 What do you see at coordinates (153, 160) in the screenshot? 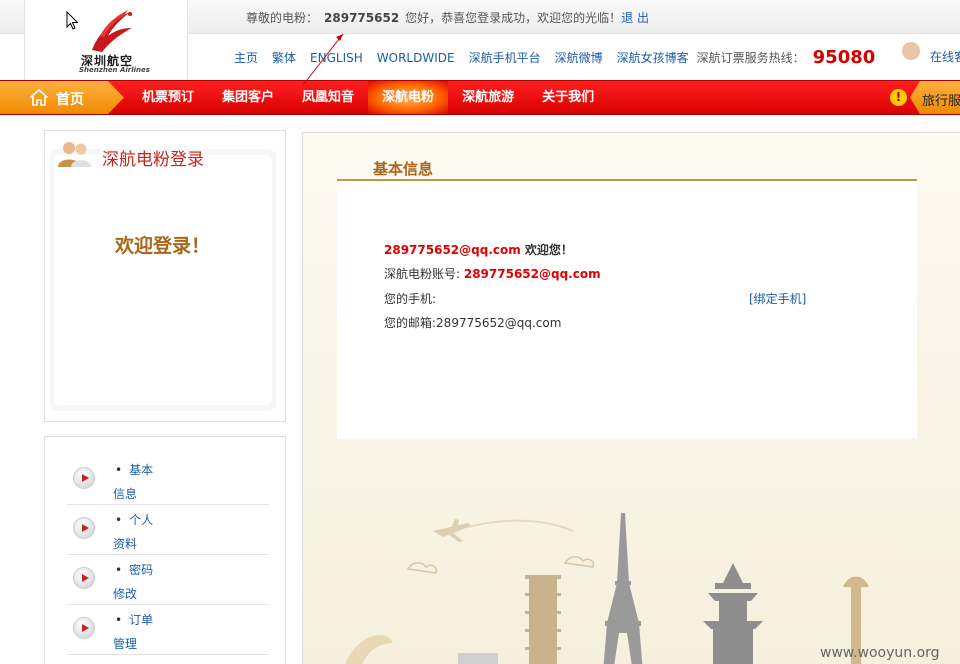
I see `login-title: 深航电粉登录` at bounding box center [153, 160].